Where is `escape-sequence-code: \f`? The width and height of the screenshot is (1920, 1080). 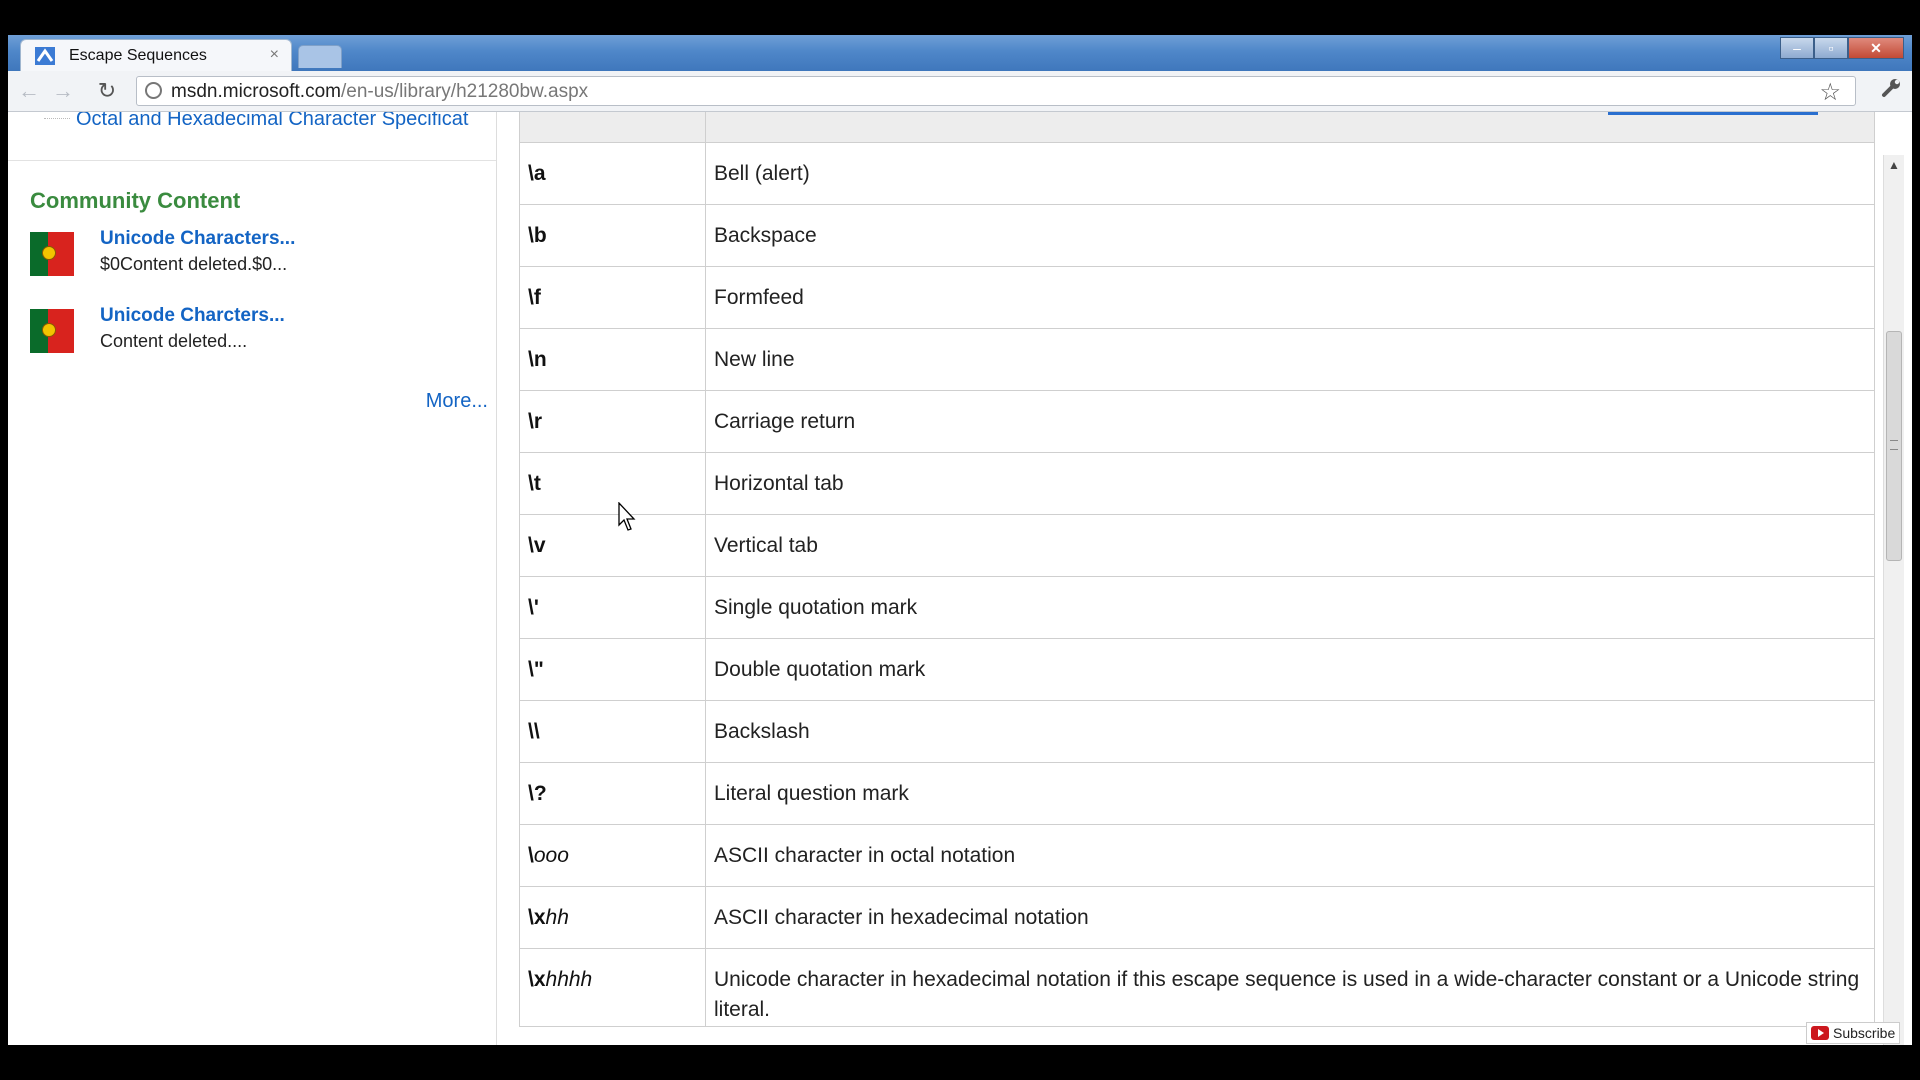
escape-sequence-code: \f is located at coordinates (534, 297).